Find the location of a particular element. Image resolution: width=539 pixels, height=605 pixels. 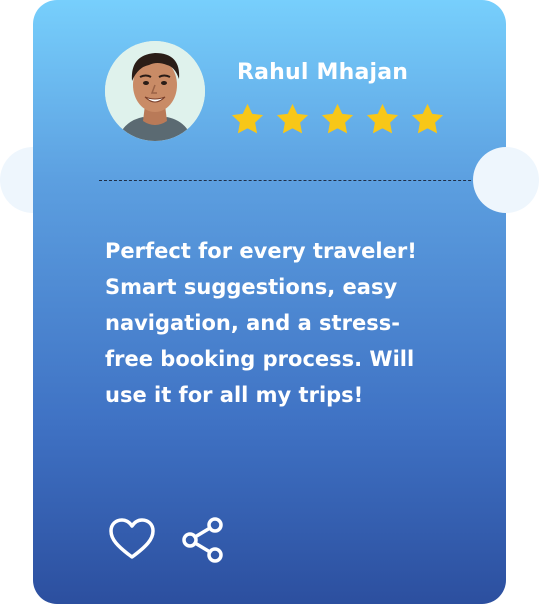

star-rating is located at coordinates (337, 119).